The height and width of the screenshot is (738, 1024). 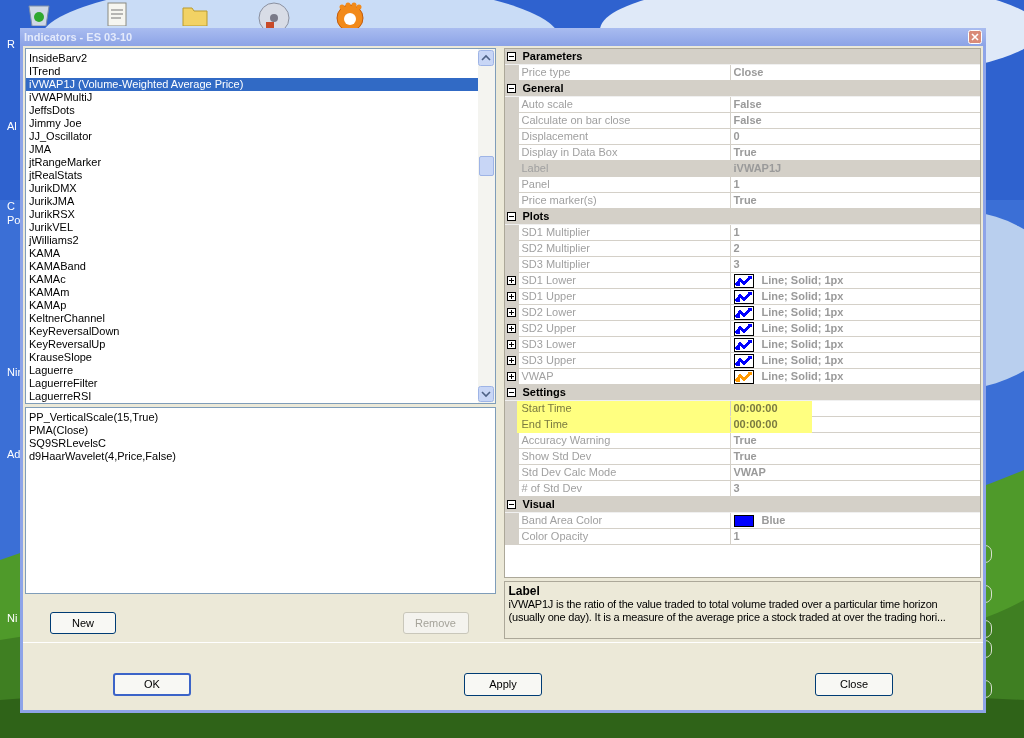 What do you see at coordinates (742, 297) in the screenshot?
I see `property-row: SD1 Upper Line; Solid; 1px` at bounding box center [742, 297].